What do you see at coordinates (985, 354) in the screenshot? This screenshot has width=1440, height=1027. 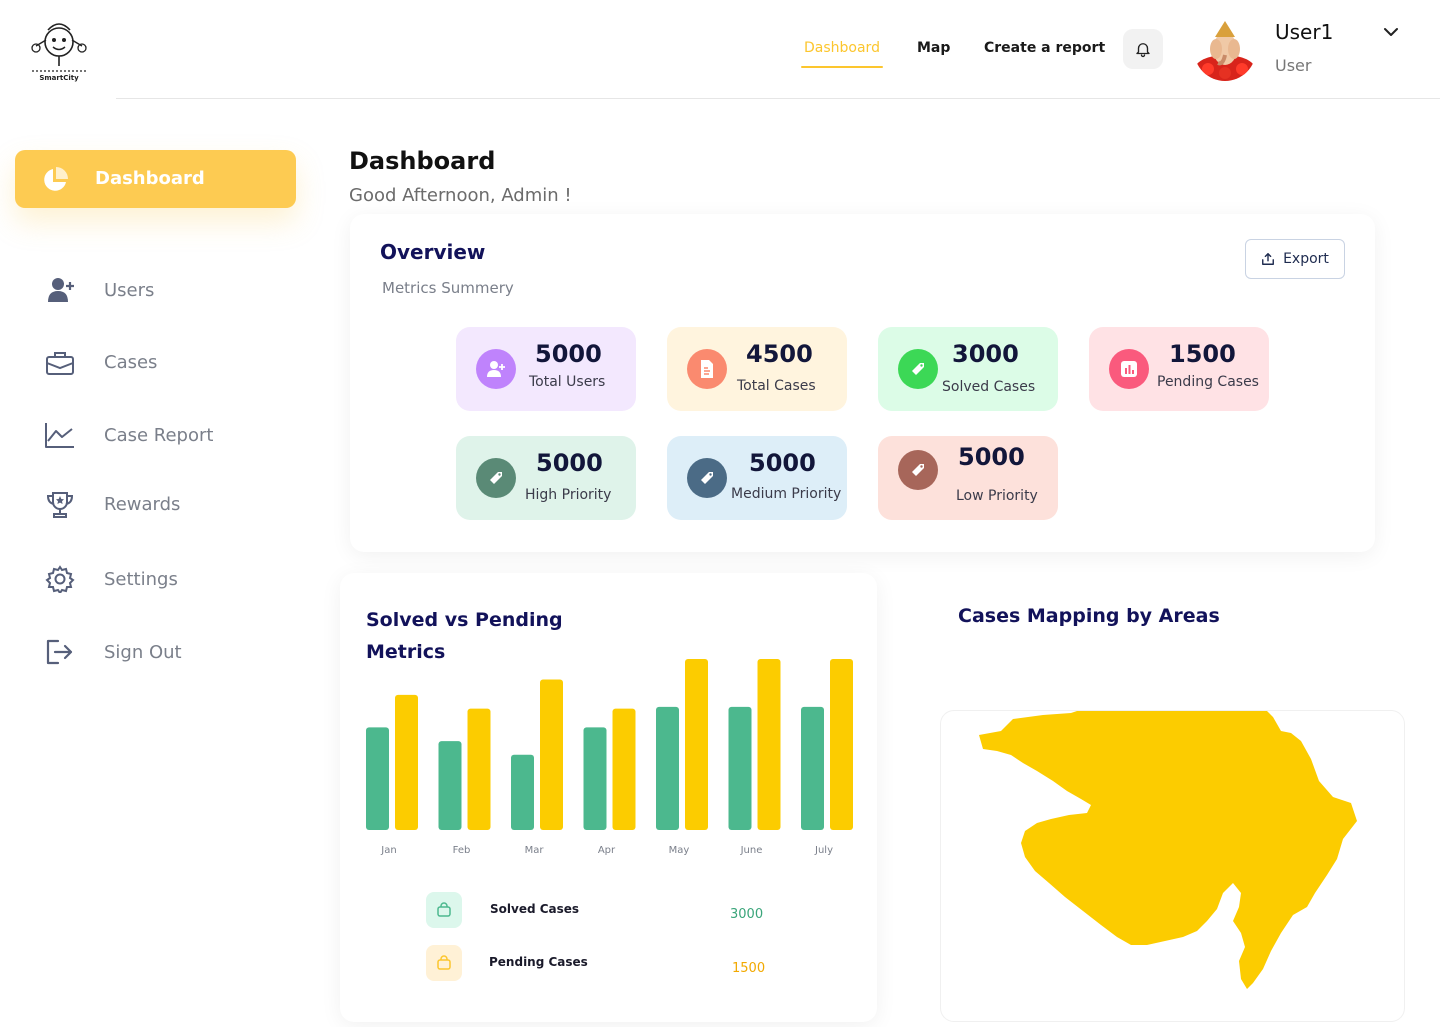 I see `metric-value: 3000` at bounding box center [985, 354].